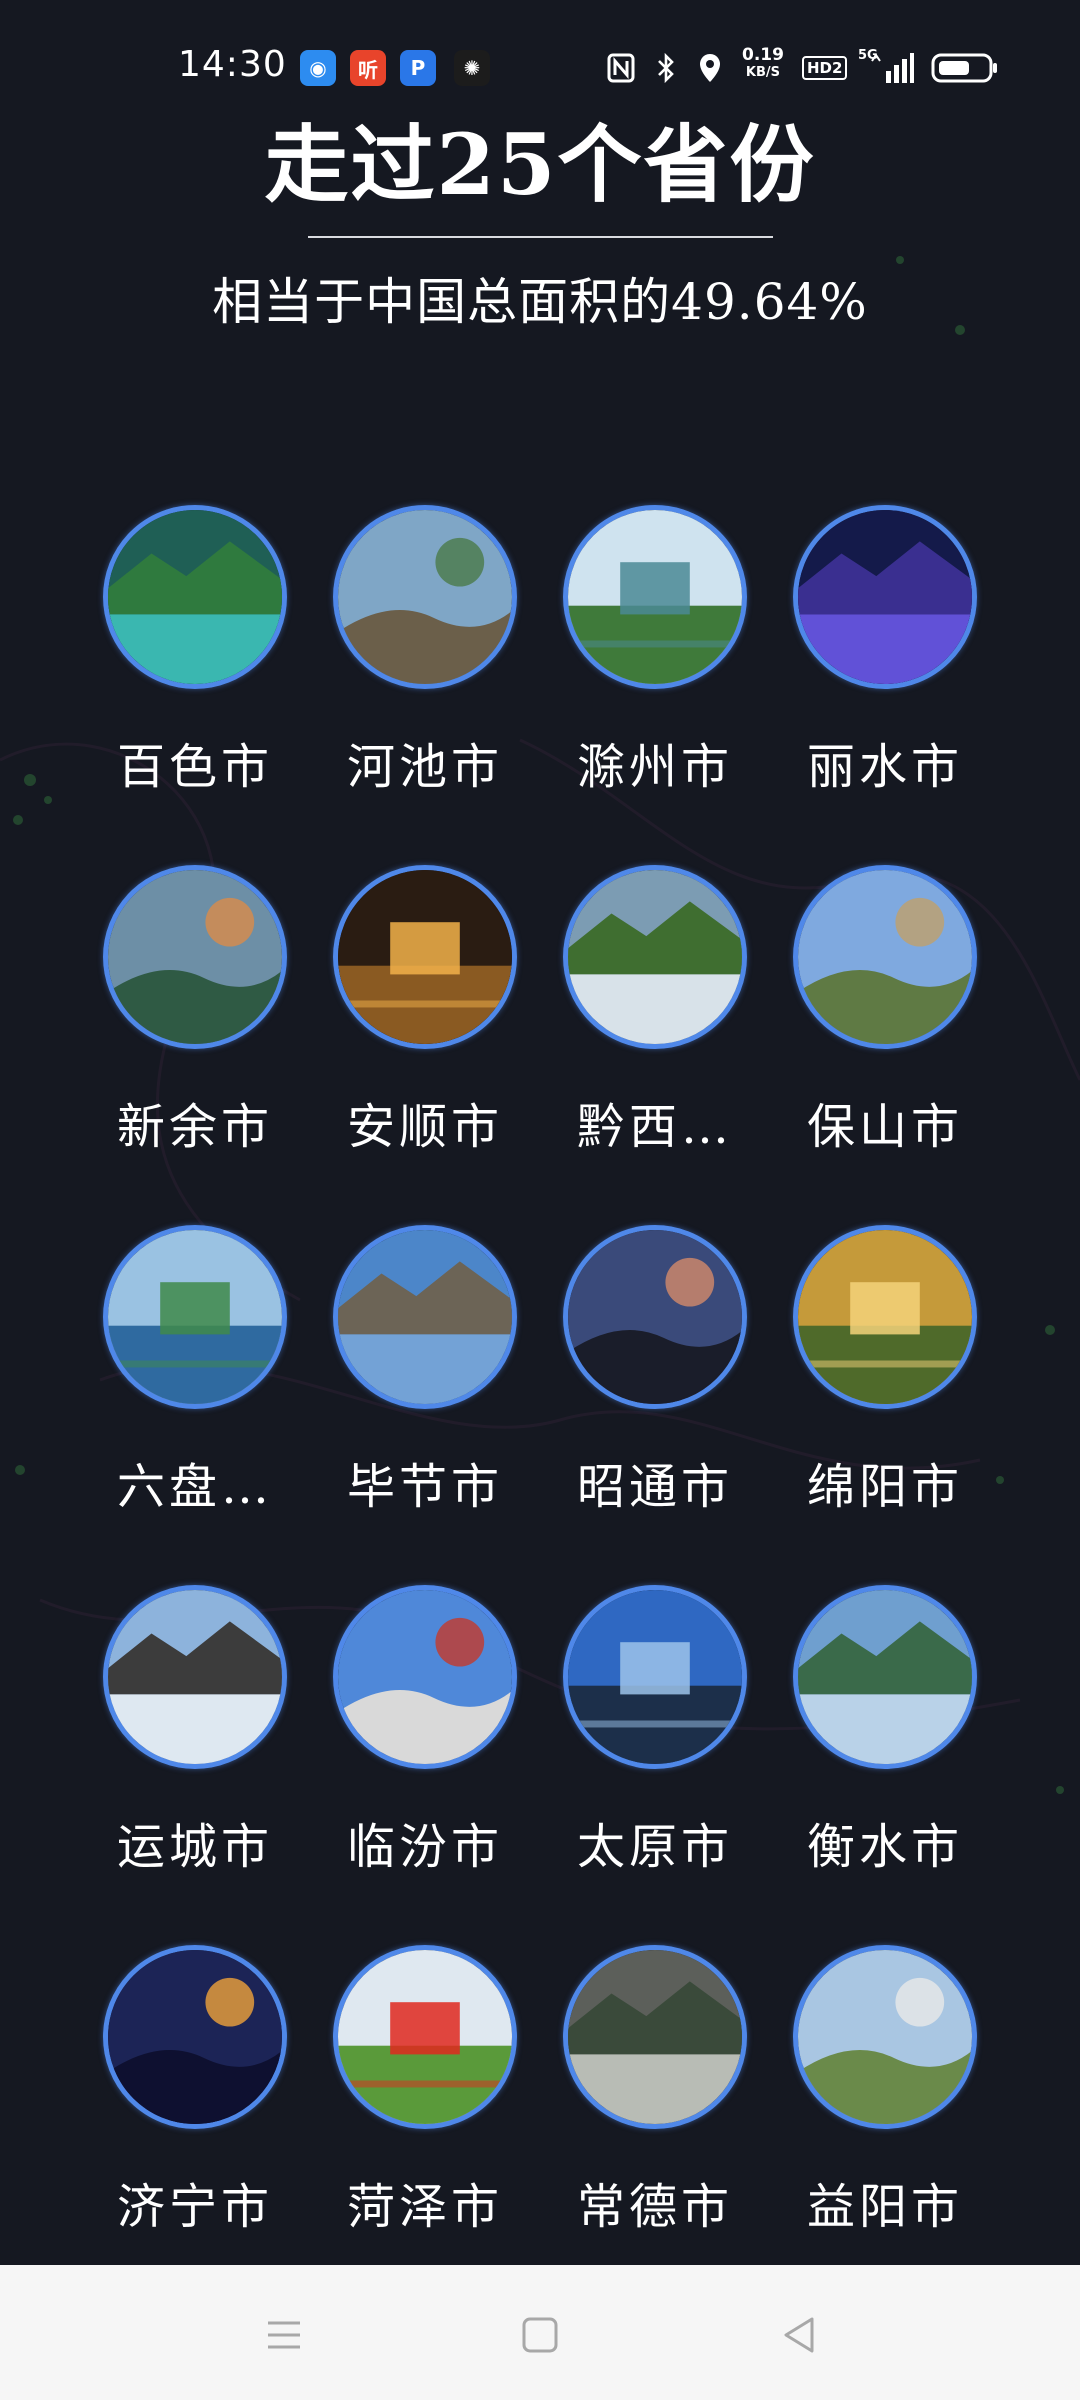 The image size is (1080, 2400). I want to click on city-card: 菏泽市, so click(425, 2091).